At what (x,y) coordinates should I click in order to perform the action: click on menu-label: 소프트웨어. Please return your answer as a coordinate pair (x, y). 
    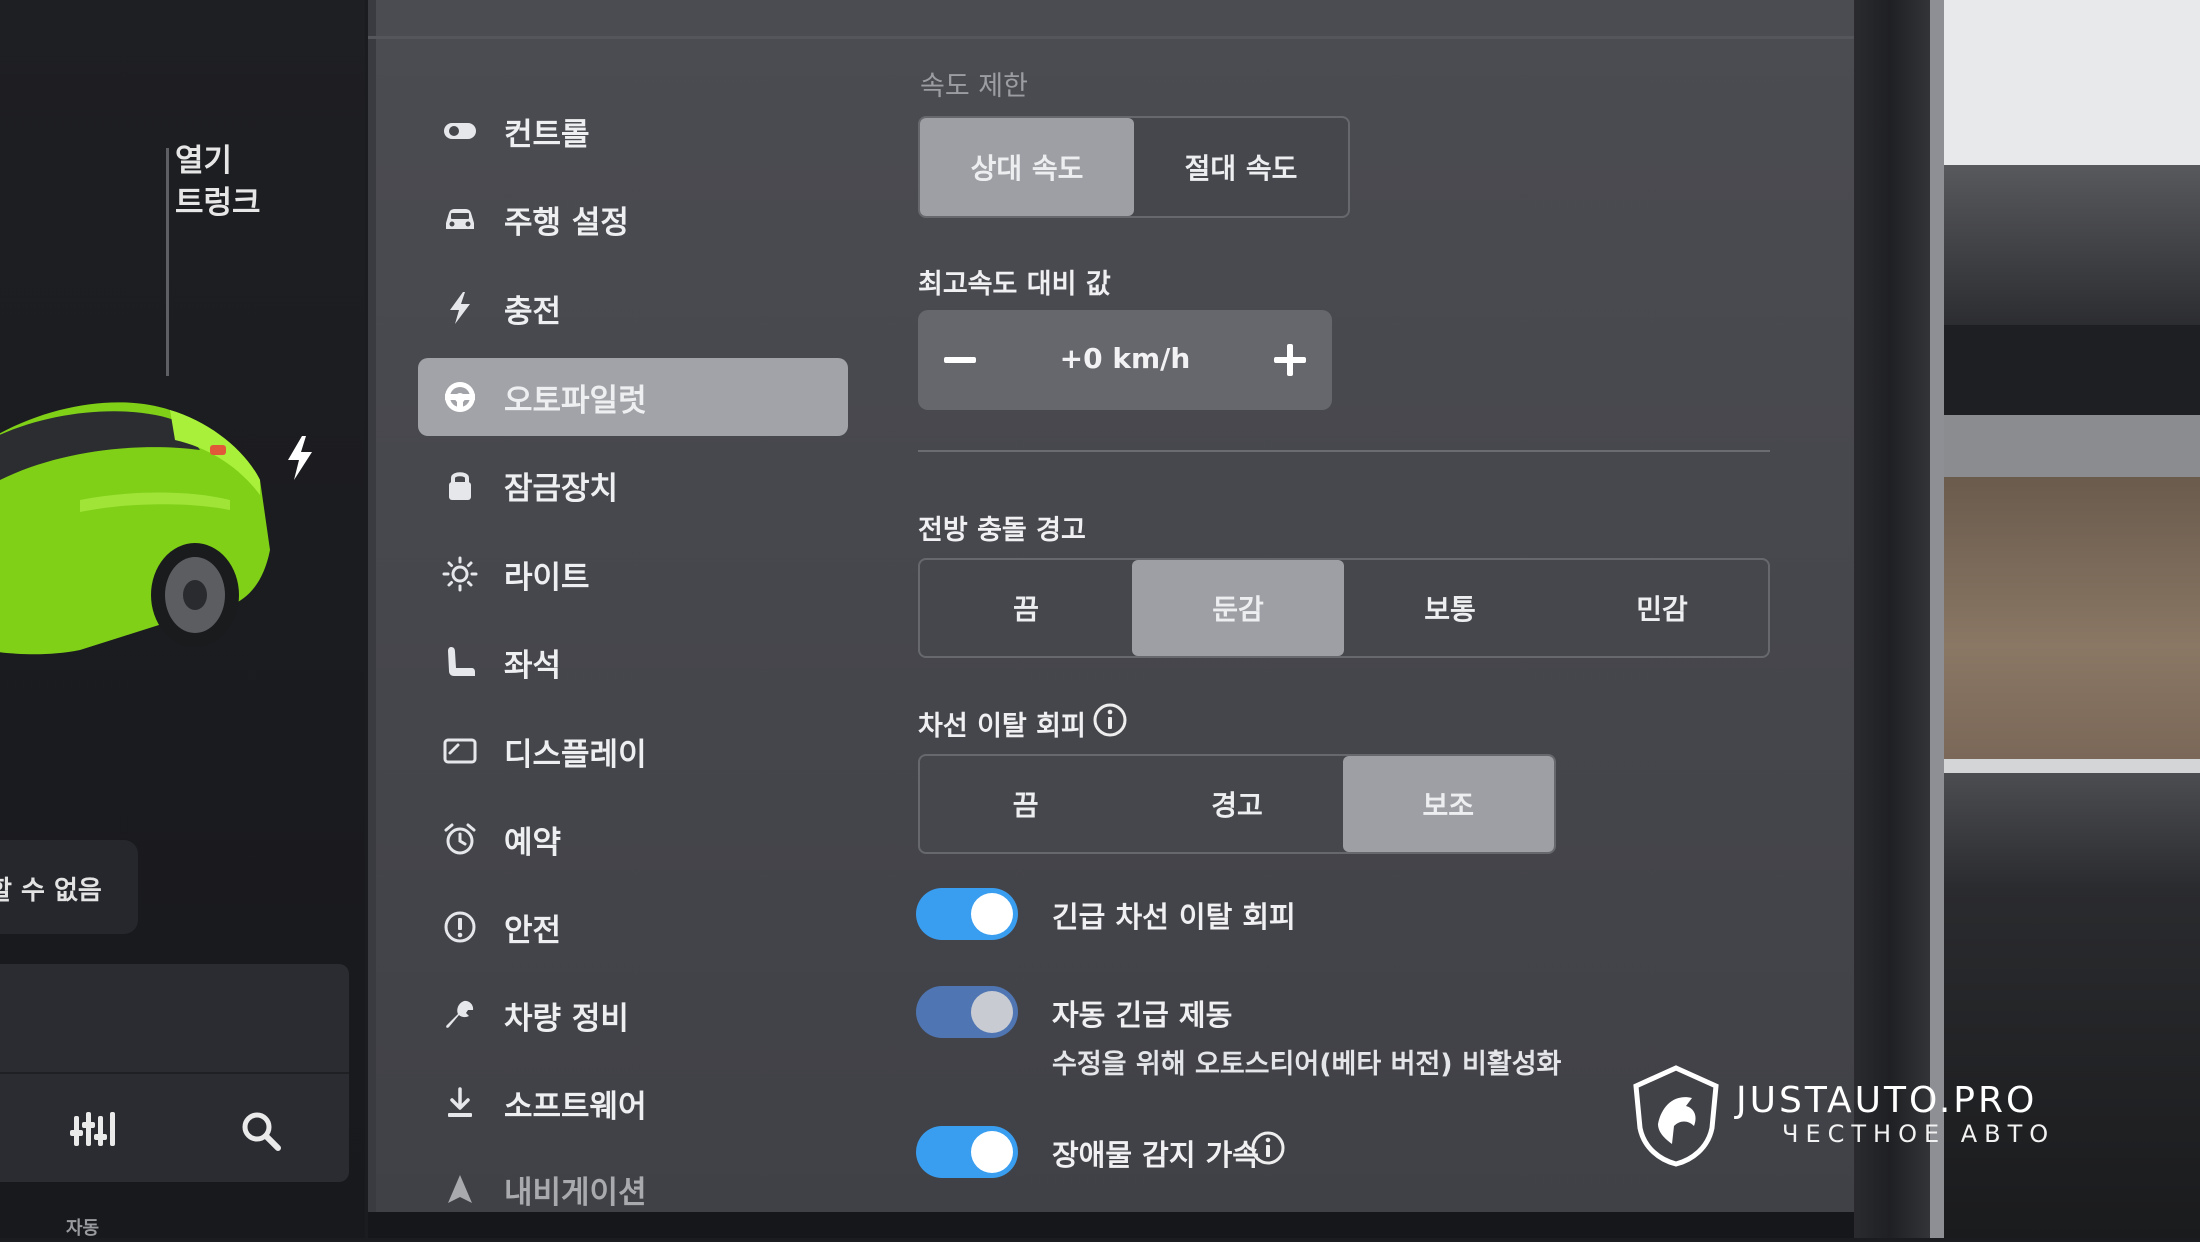
    Looking at the image, I should click on (575, 1106).